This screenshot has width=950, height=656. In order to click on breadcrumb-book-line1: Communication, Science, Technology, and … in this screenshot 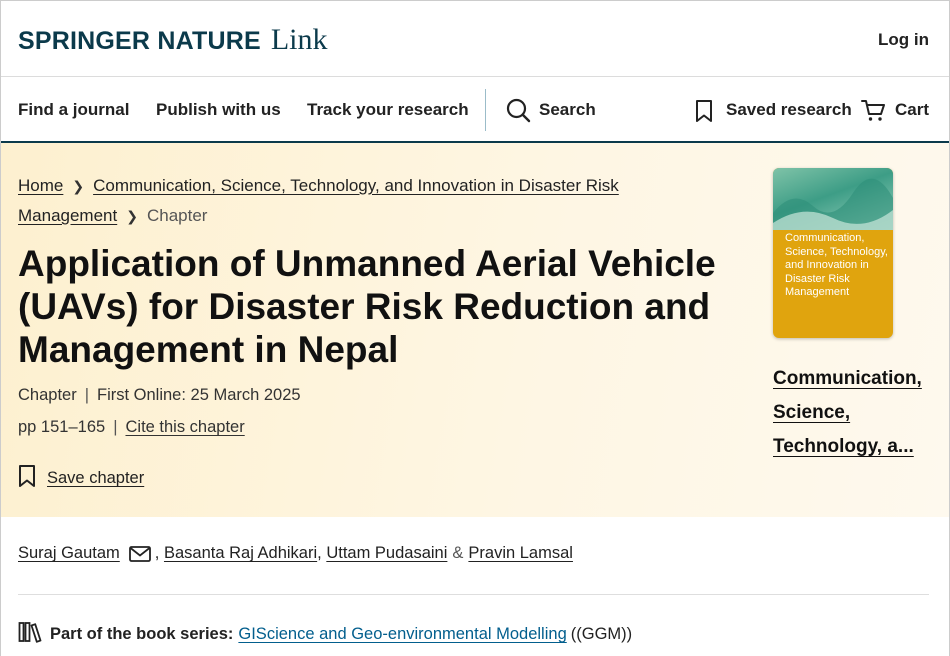, I will do `click(356, 185)`.